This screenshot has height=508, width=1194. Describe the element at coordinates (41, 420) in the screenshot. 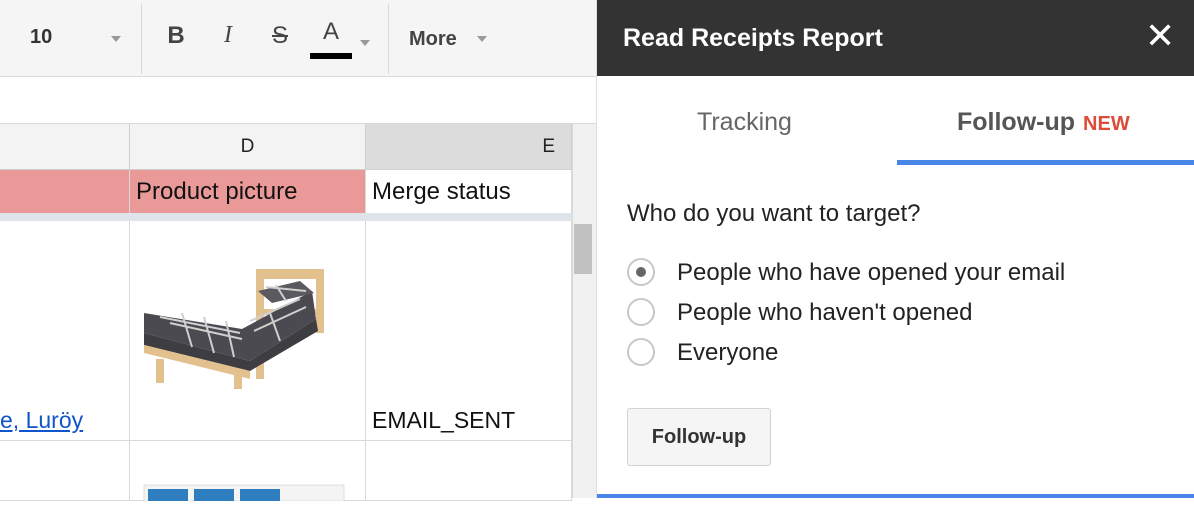

I see `product-link: e, Luröy` at that location.